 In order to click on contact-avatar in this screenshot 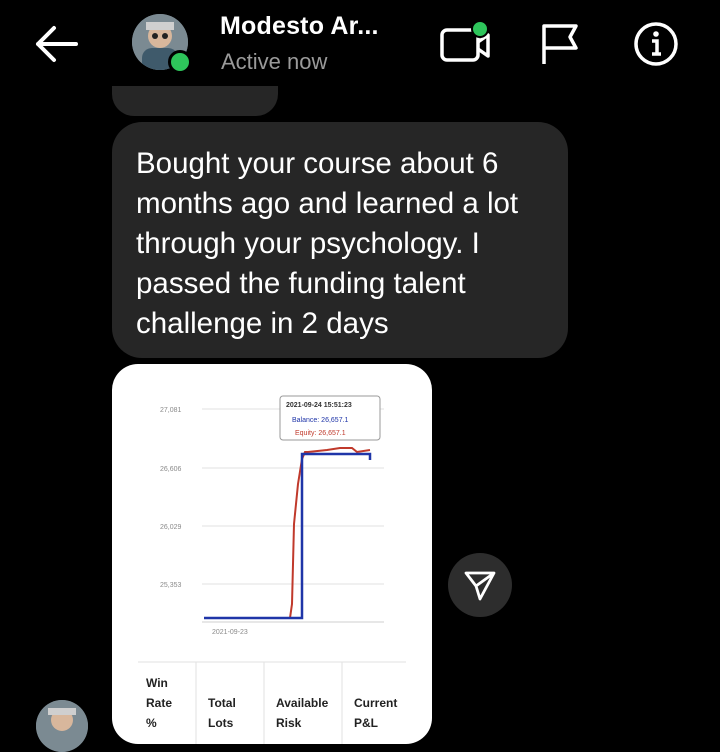, I will do `click(162, 44)`.